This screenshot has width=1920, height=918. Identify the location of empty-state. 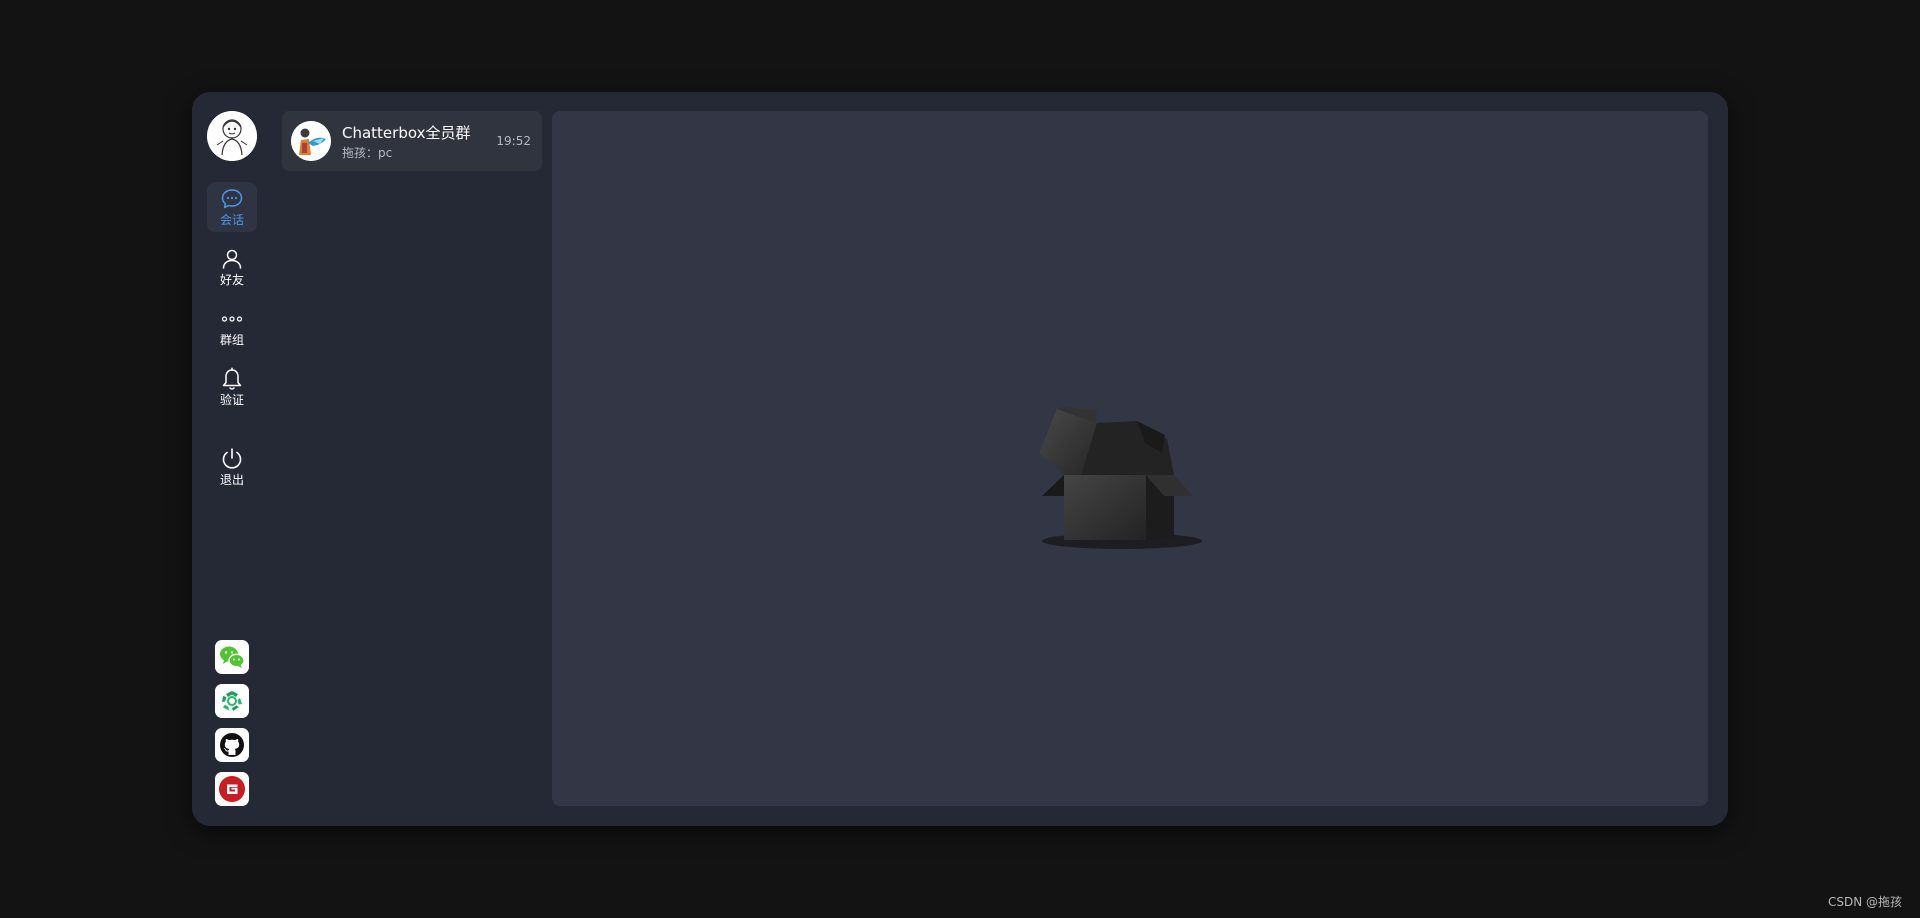
(1122, 470).